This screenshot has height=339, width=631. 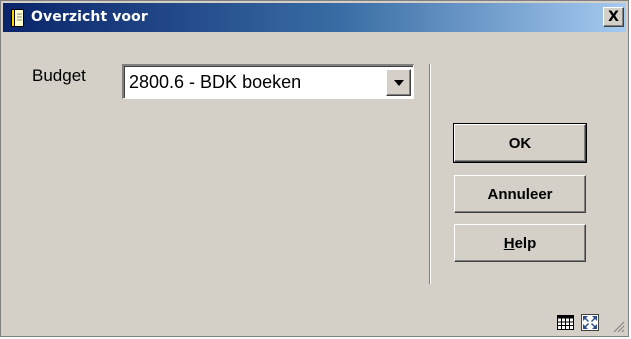 I want to click on cancel-button: Annuleer, so click(x=520, y=194).